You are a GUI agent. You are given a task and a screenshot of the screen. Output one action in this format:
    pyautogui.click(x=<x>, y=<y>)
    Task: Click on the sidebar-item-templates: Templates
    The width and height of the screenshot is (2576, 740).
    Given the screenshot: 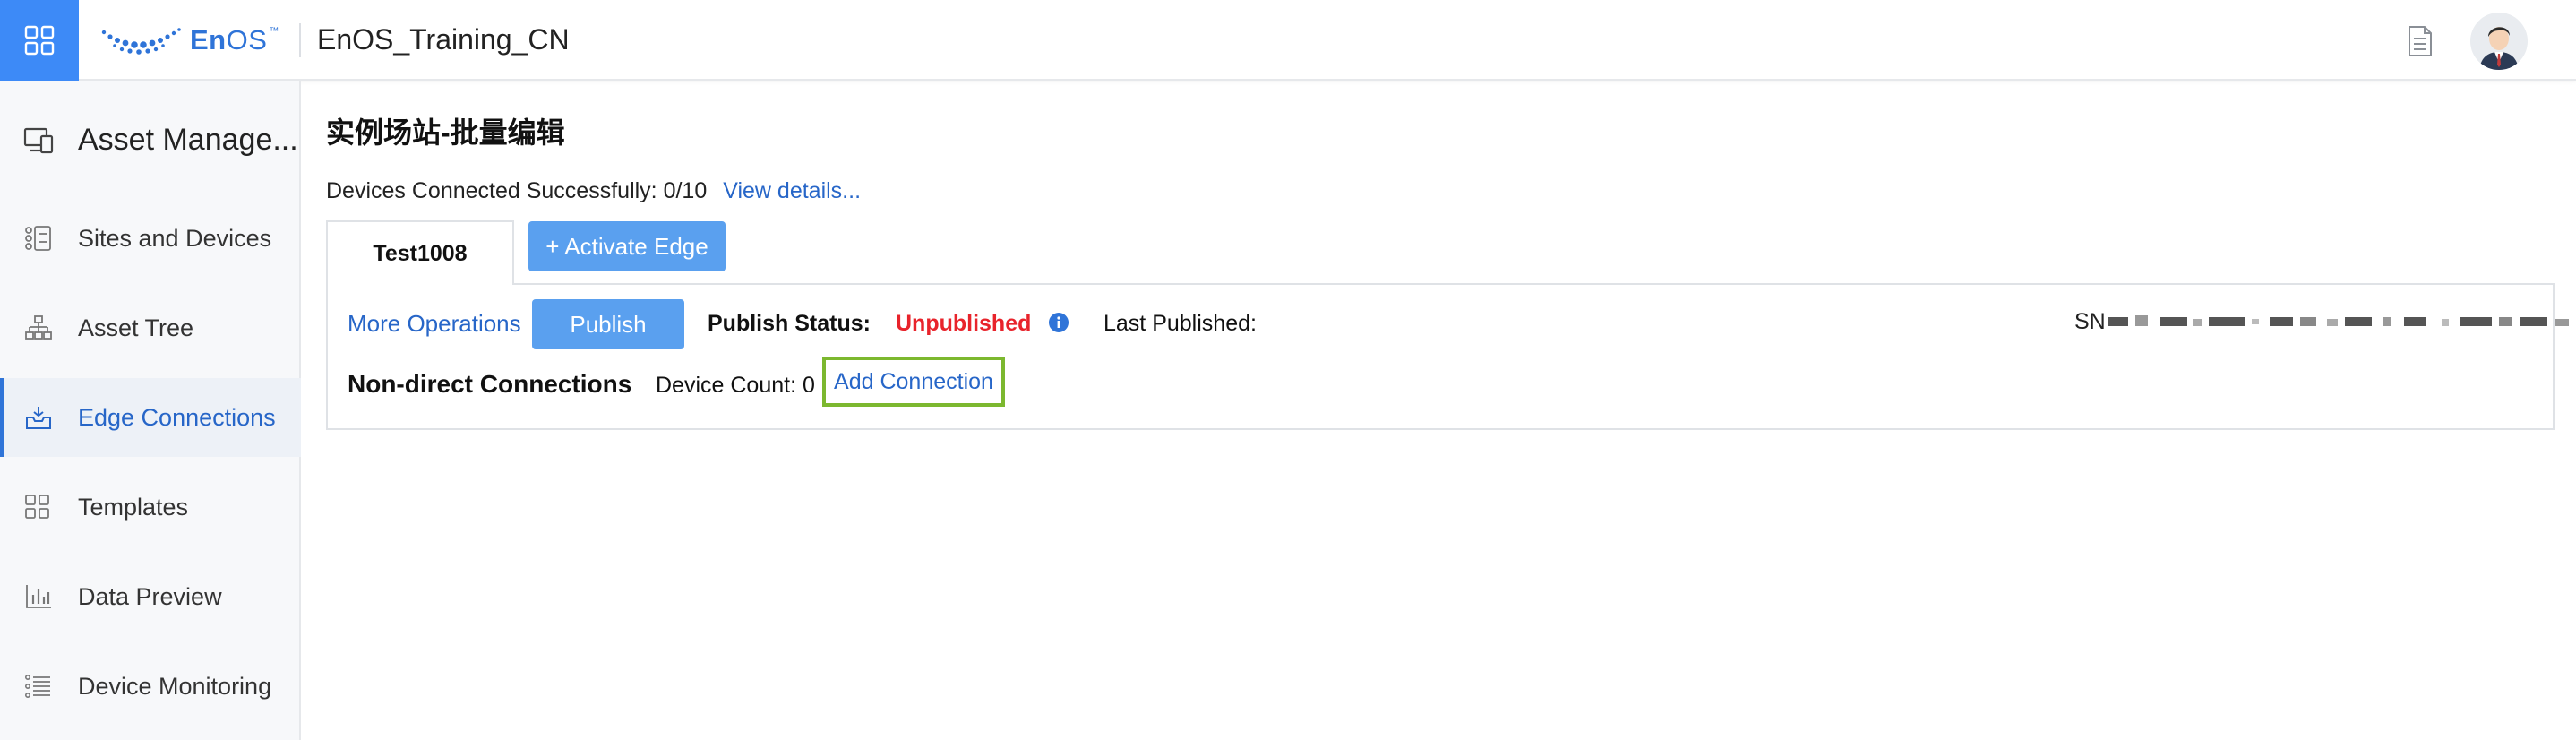 What is the action you would take?
    pyautogui.click(x=150, y=507)
    